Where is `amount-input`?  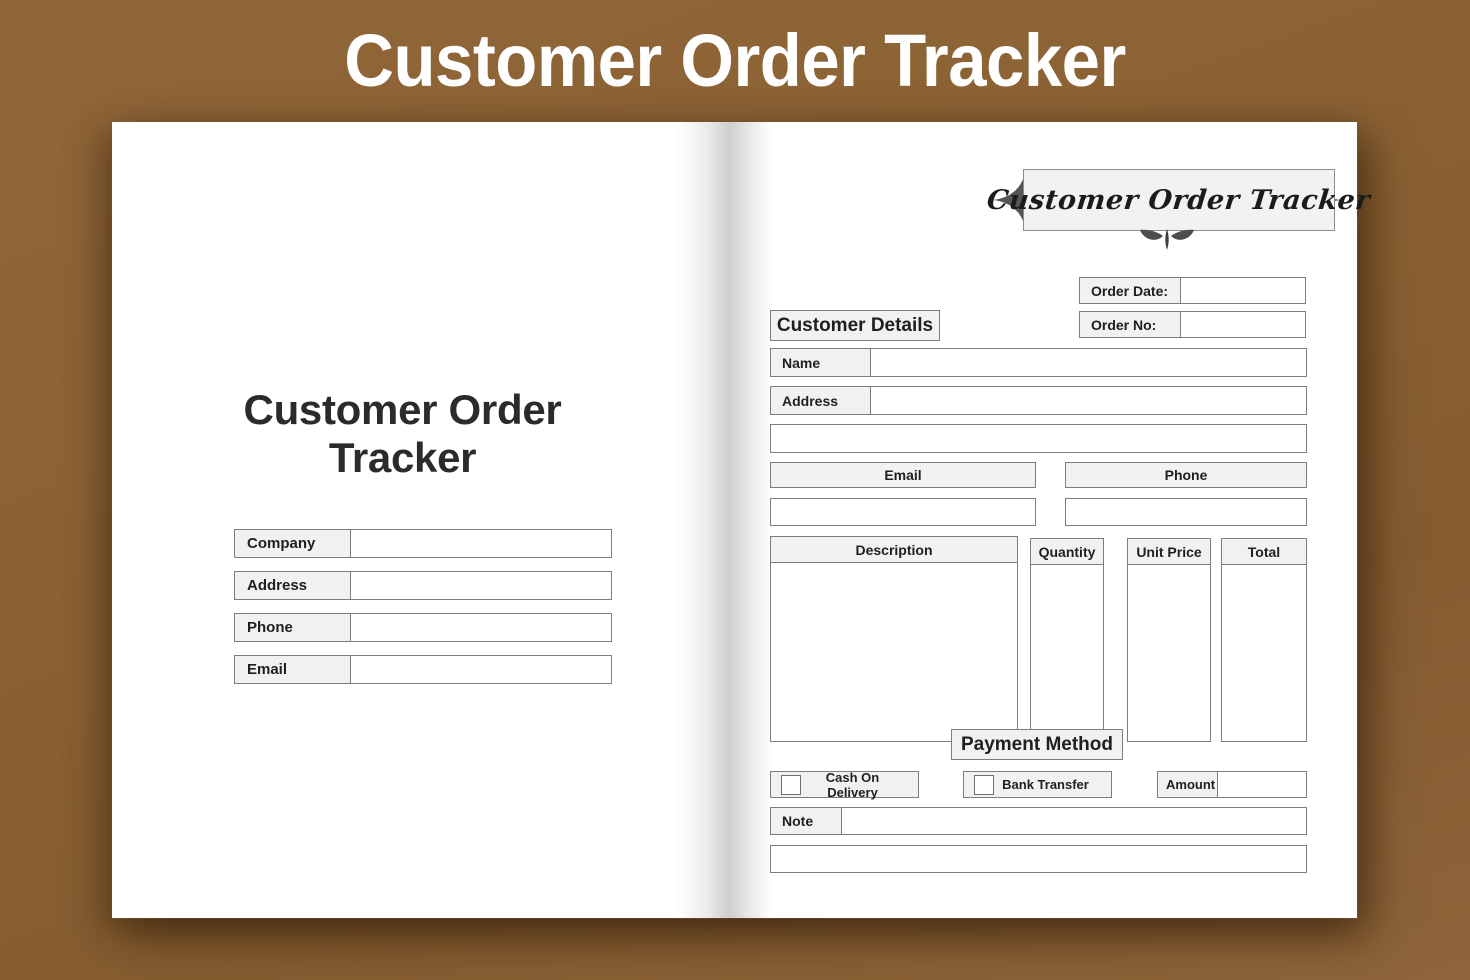
amount-input is located at coordinates (1262, 784).